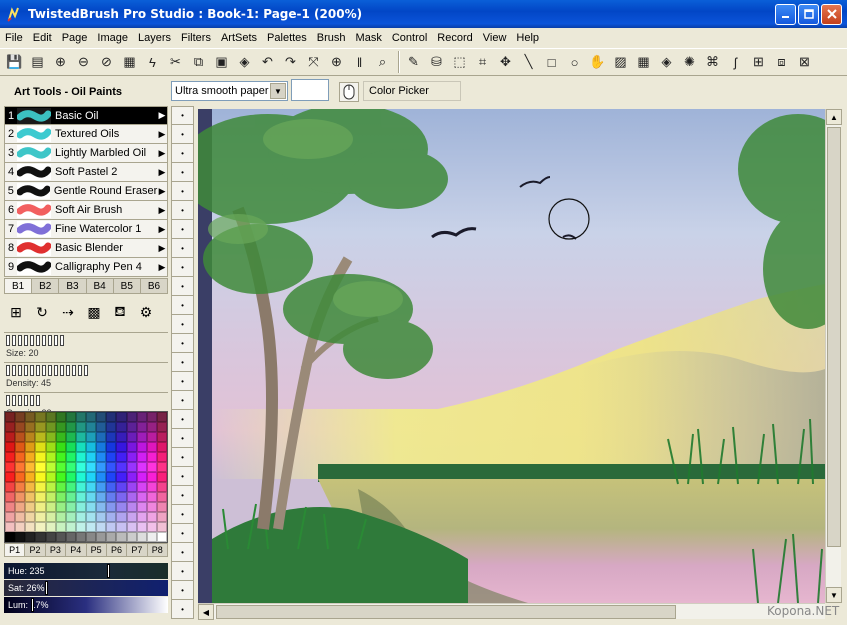 This screenshot has height=625, width=847. I want to click on brush-item: 4 Soft Pastel 2 ▶, so click(86, 172).